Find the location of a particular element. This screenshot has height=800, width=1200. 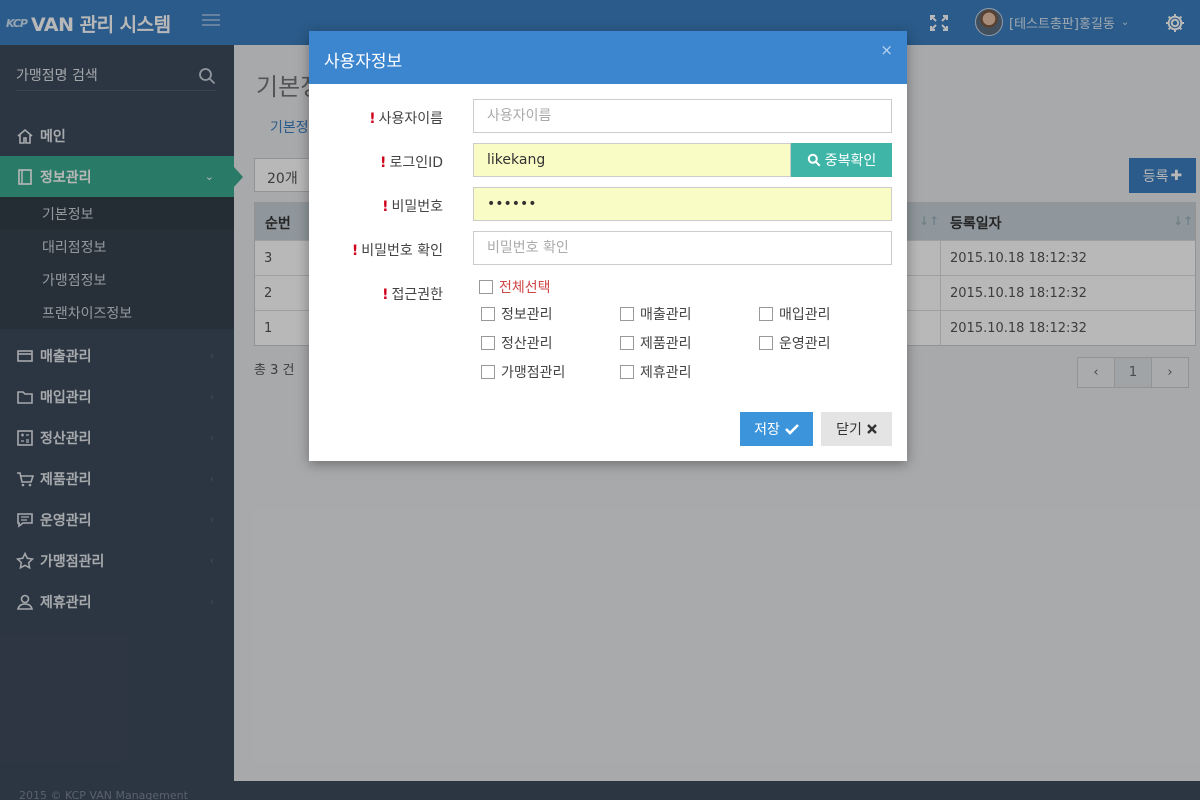

close-icon: × is located at coordinates (886, 50).